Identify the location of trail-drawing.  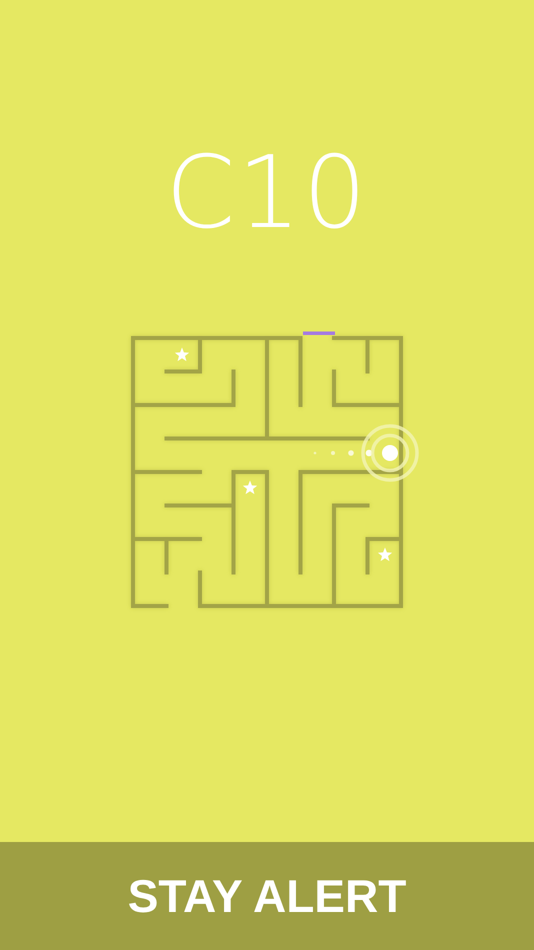
(343, 453).